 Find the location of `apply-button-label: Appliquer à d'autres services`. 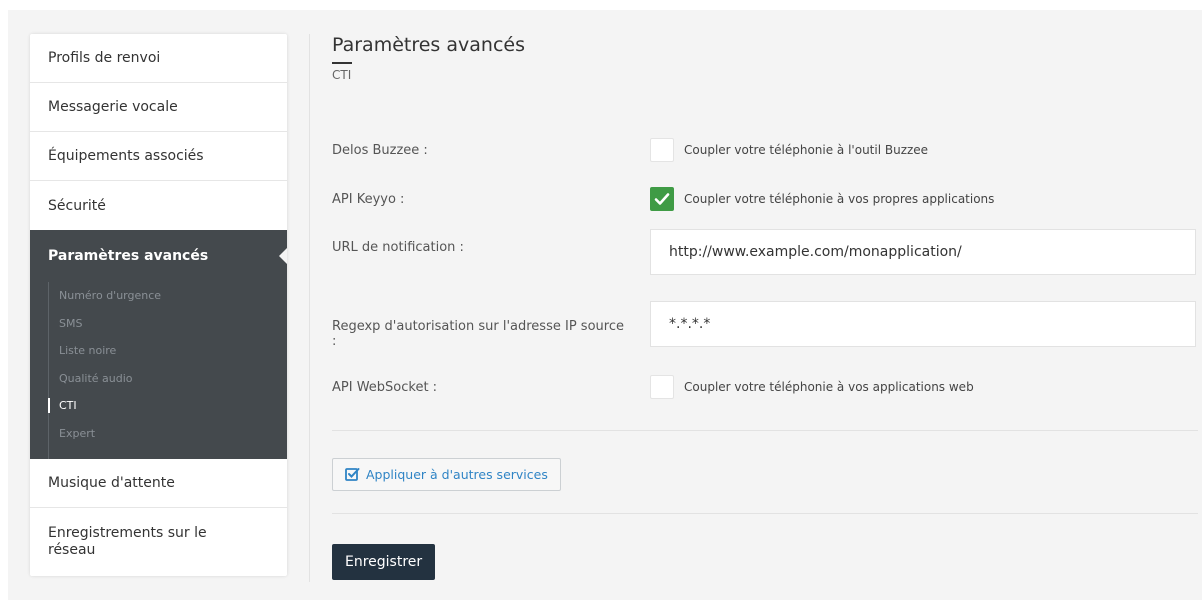

apply-button-label: Appliquer à d'autres services is located at coordinates (457, 474).